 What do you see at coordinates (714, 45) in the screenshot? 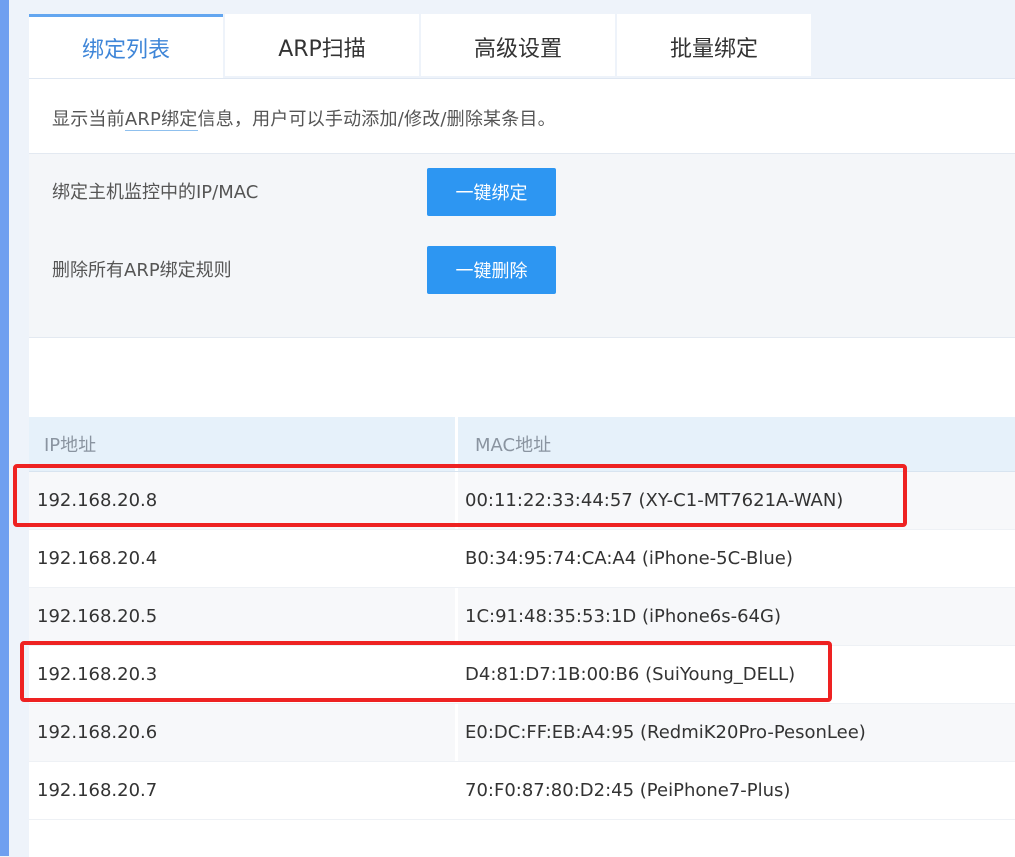
I see `tab-batch-binding: 批量绑定` at bounding box center [714, 45].